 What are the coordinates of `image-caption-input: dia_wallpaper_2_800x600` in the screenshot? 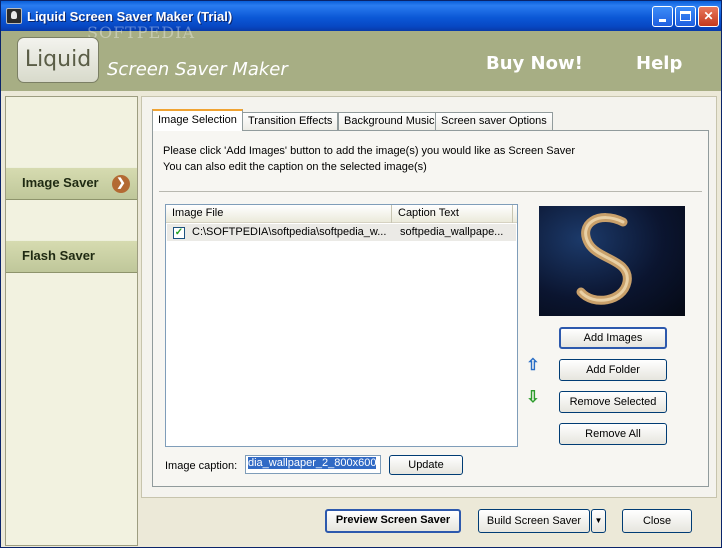 It's located at (313, 464).